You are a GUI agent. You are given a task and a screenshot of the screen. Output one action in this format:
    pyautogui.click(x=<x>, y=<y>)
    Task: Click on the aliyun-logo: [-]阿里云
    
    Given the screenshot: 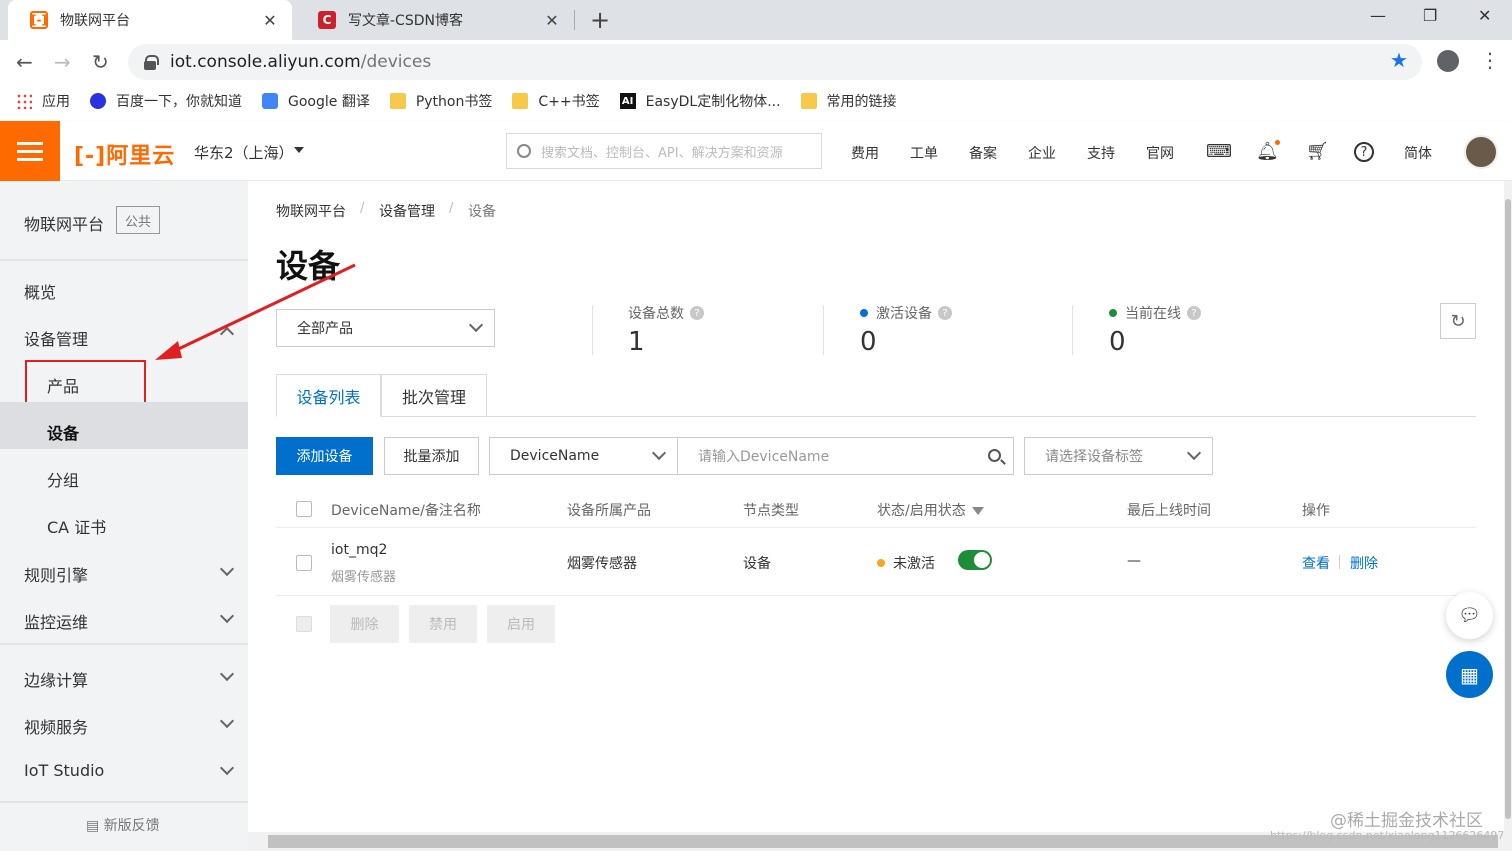 What is the action you would take?
    pyautogui.click(x=124, y=154)
    